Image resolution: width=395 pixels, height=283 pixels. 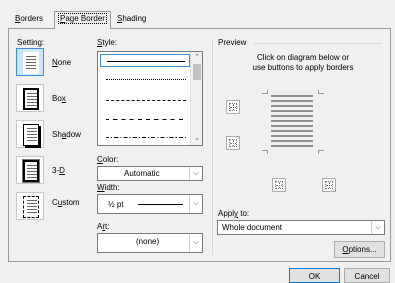 I want to click on apply-to-label: Apply to:, so click(x=234, y=213).